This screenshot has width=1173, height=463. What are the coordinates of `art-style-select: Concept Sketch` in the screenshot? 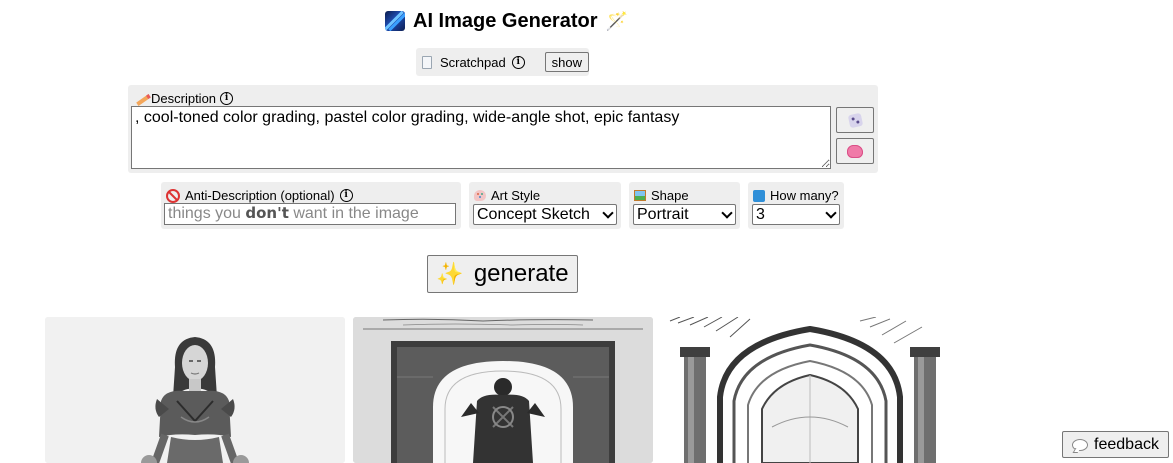 It's located at (545, 214).